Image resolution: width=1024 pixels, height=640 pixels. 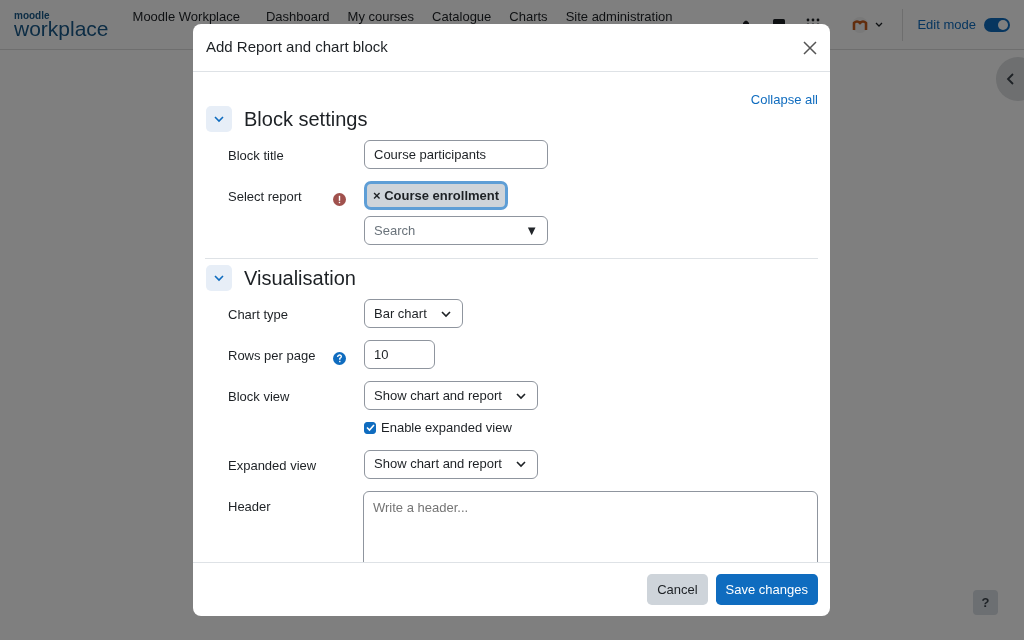 I want to click on modal-title: Add Report and chart block, so click(x=297, y=47).